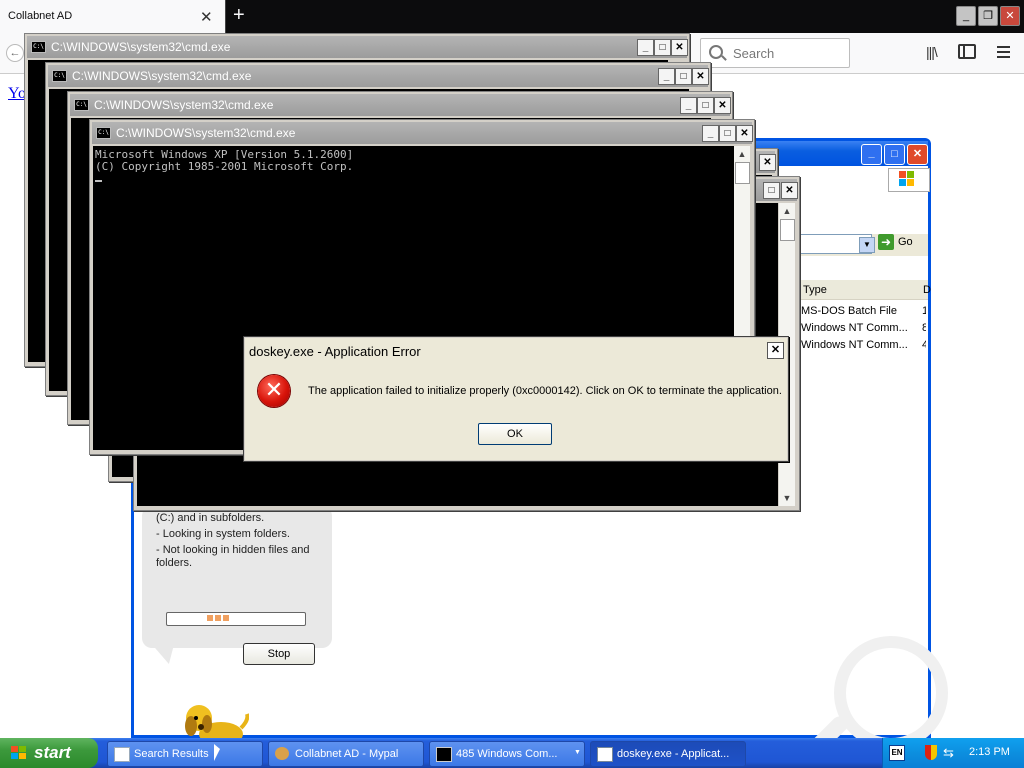 Image resolution: width=1024 pixels, height=768 pixels. I want to click on sidebar-icon, so click(967, 51).